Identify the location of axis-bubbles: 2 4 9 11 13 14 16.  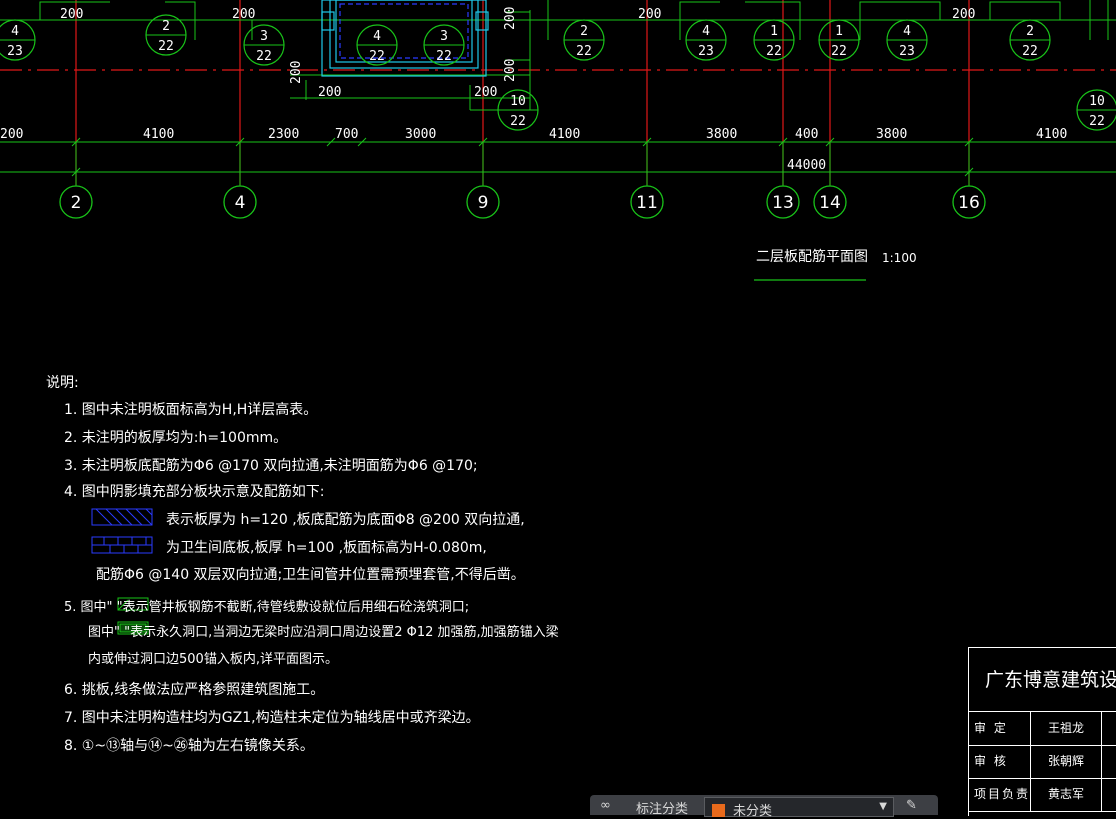
(522, 202).